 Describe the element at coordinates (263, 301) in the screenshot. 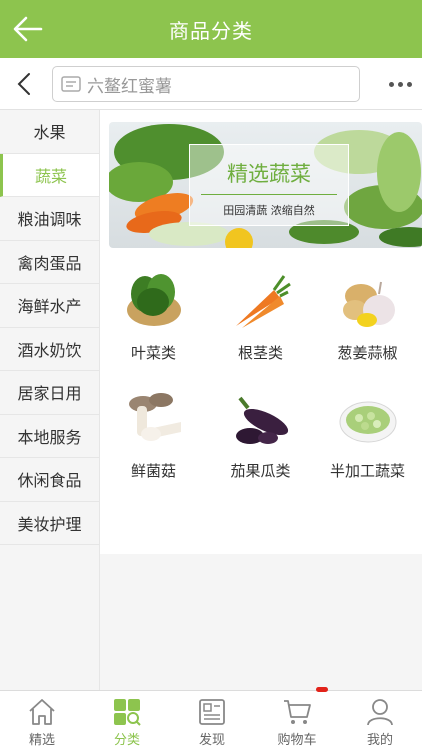

I see `carrot-icon` at that location.